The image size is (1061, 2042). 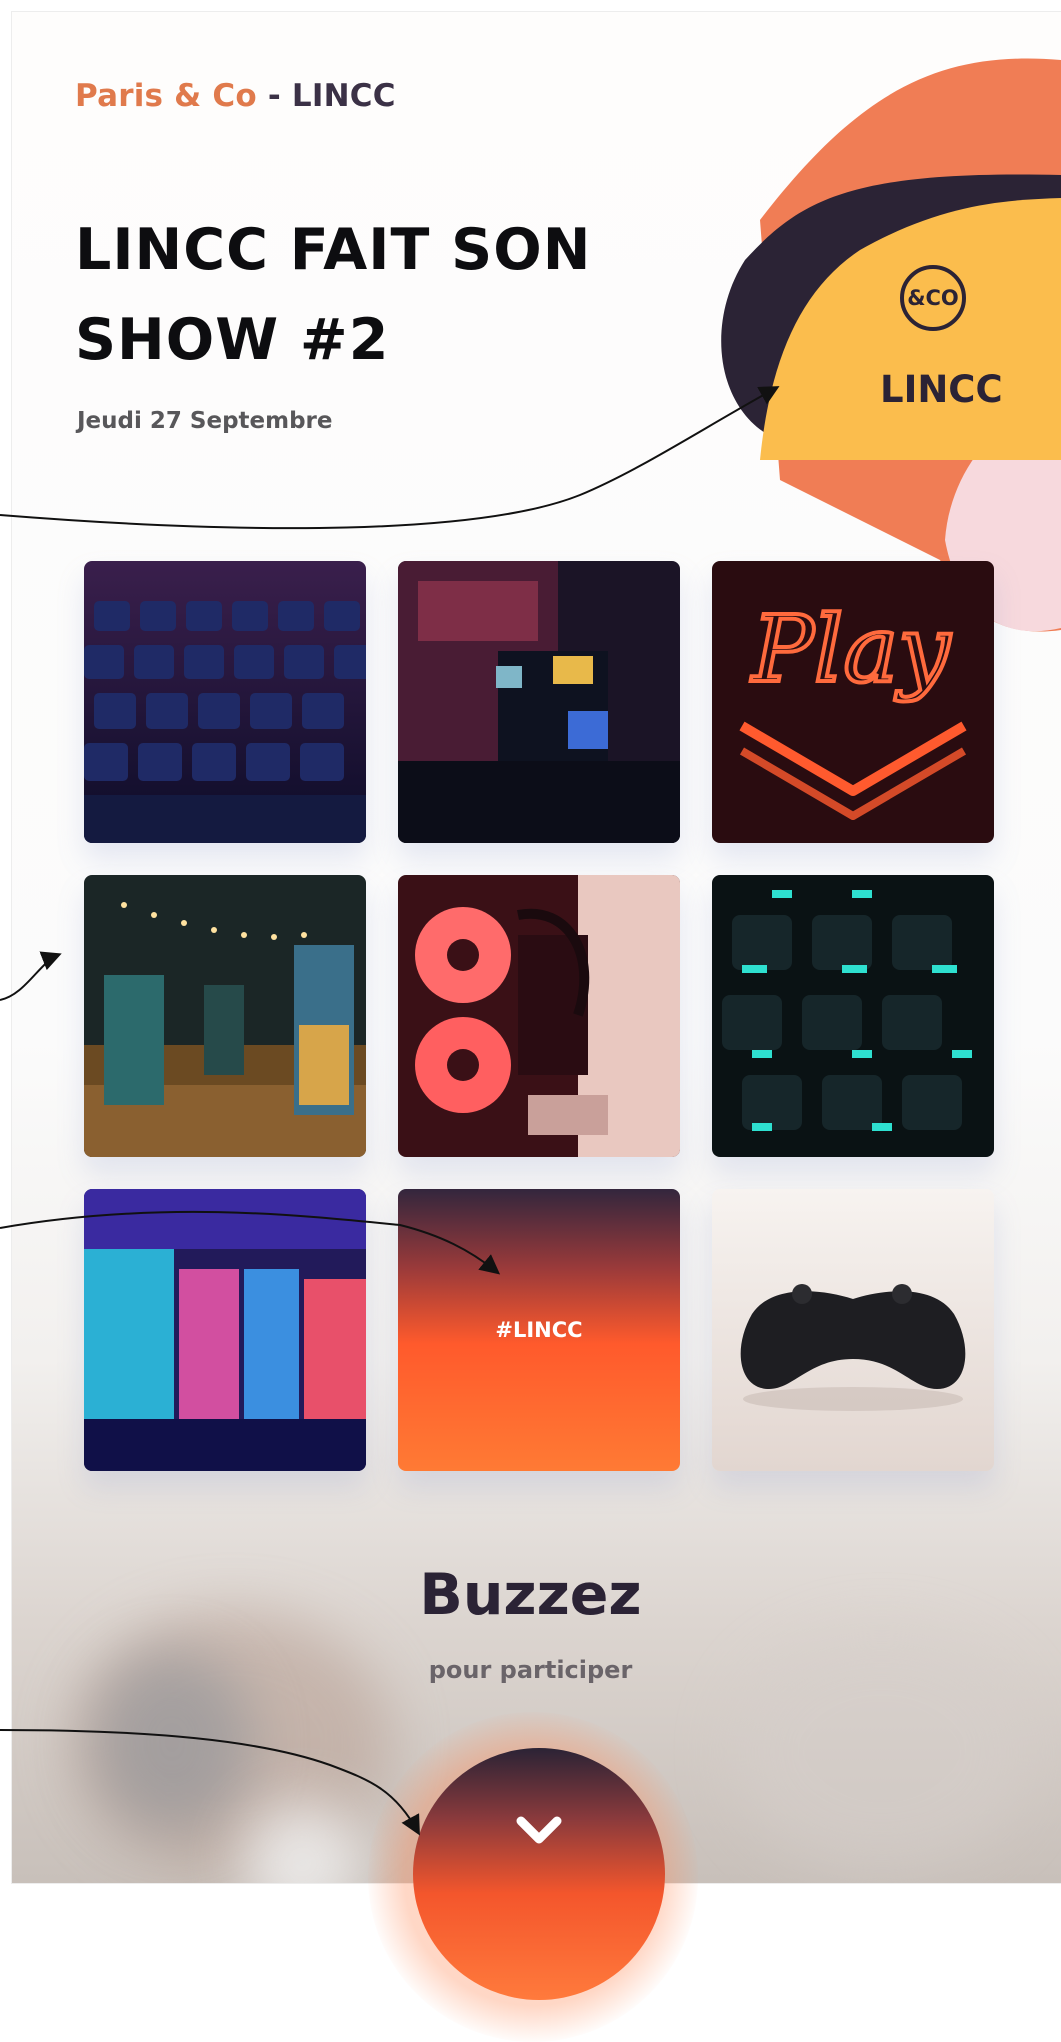 I want to click on hashtag-text: #LINCC, so click(x=539, y=1330).